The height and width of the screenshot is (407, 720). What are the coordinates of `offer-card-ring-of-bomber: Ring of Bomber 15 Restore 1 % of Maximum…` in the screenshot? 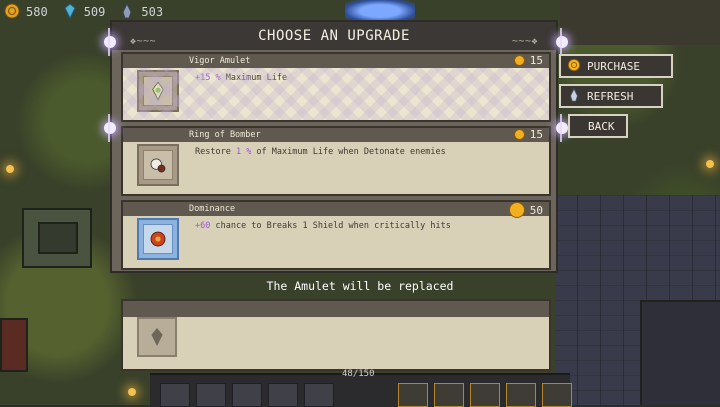 It's located at (336, 161).